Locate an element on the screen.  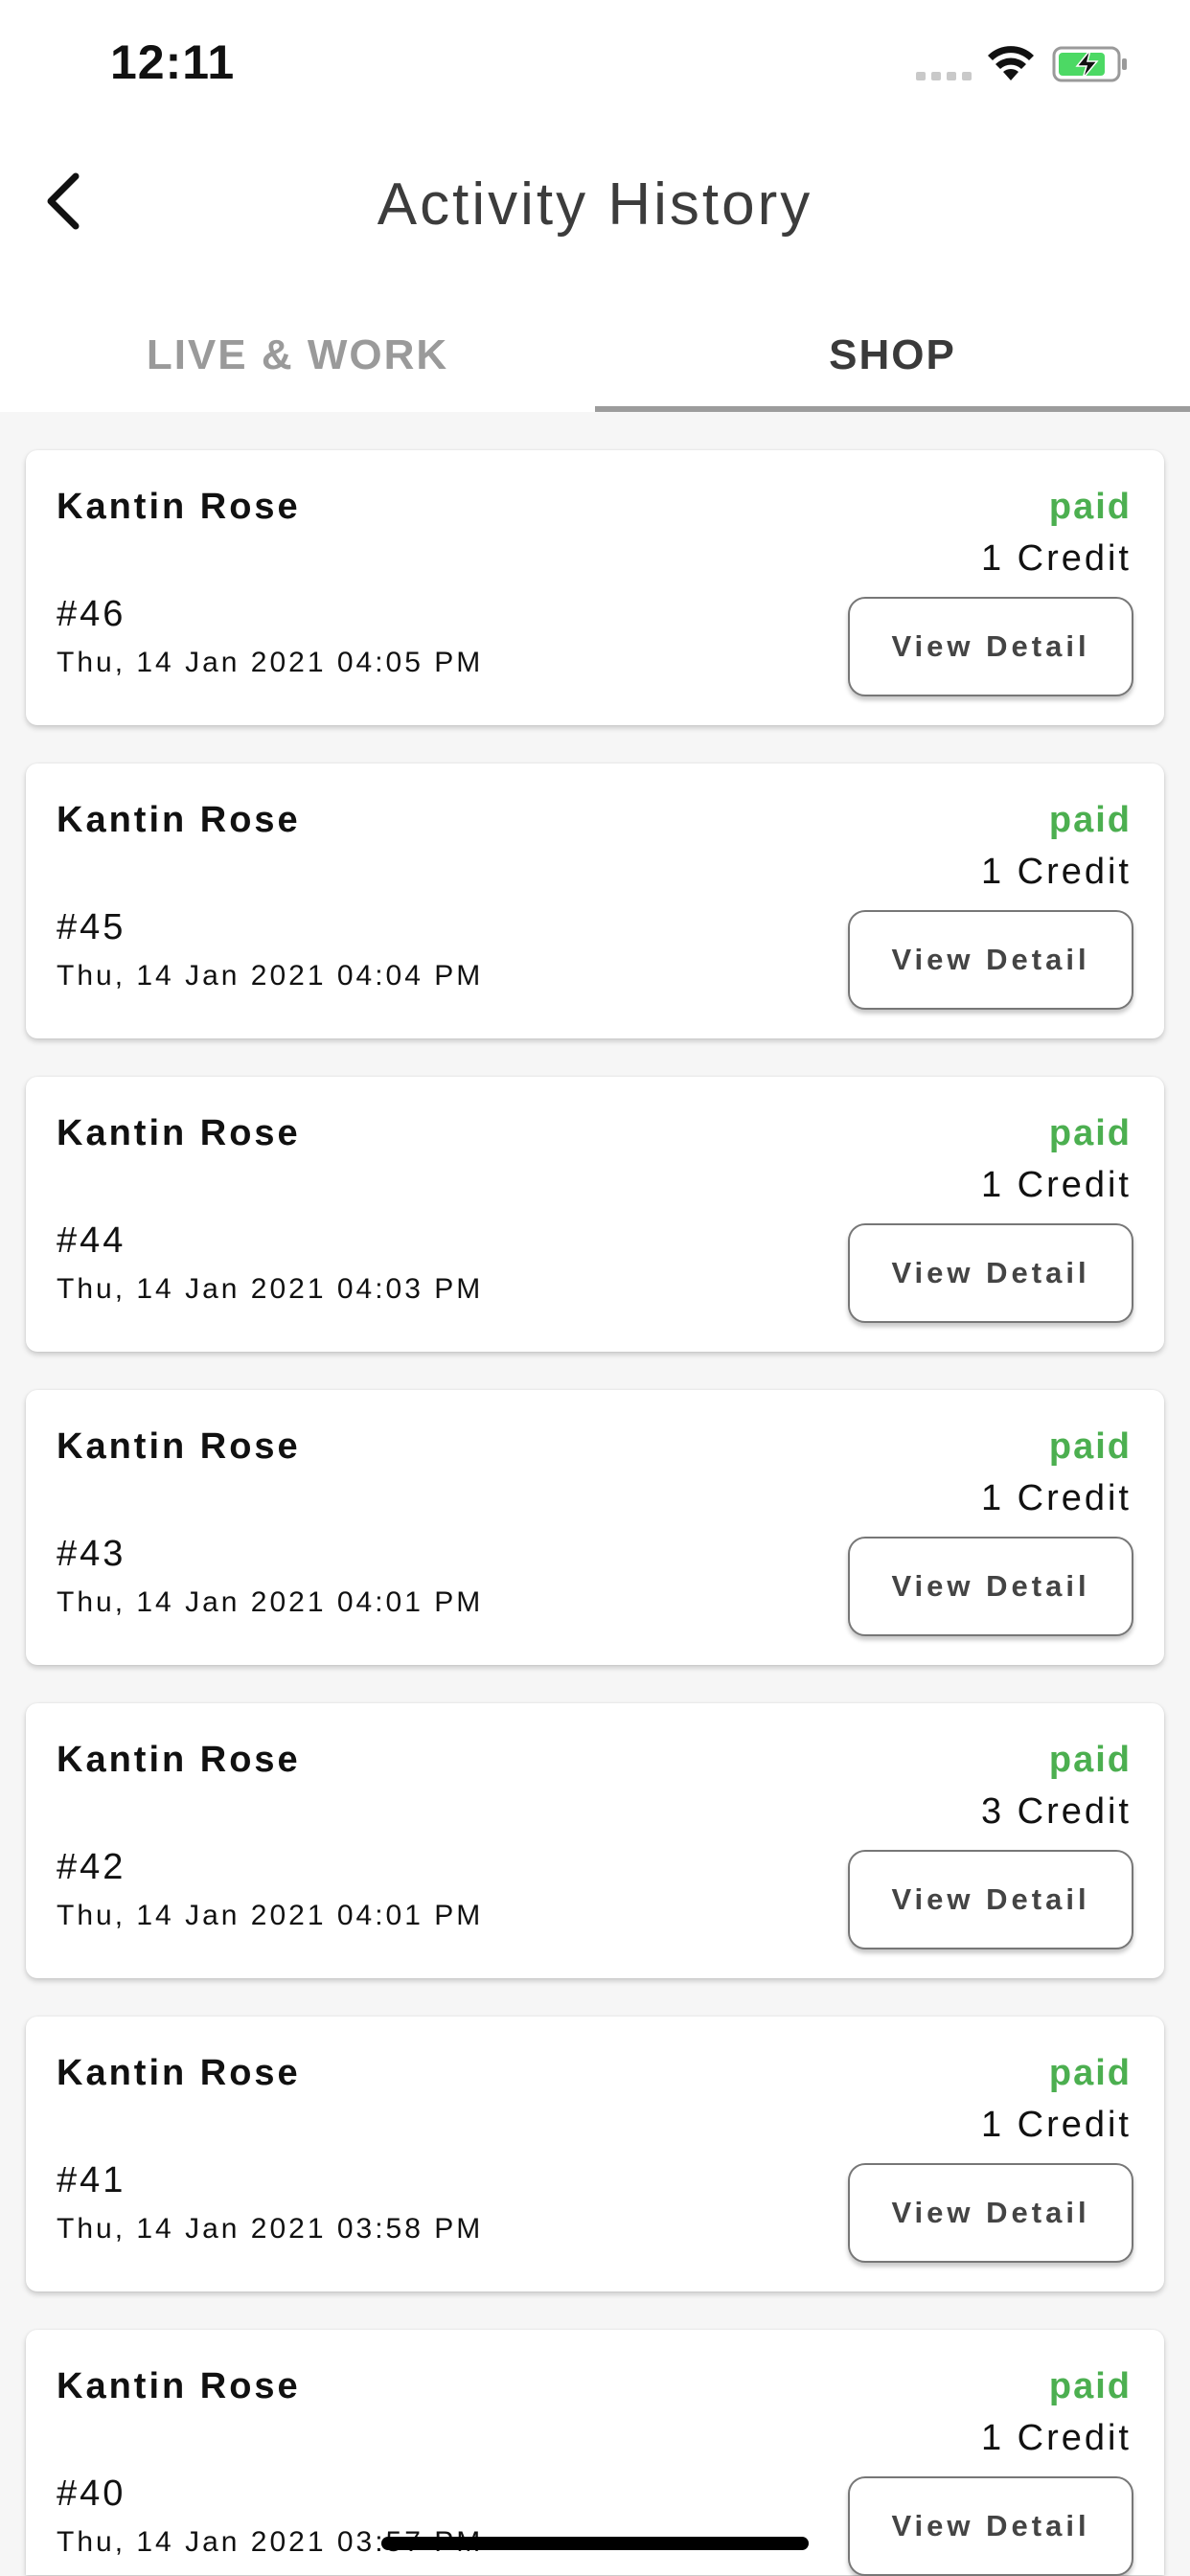
home-indicator is located at coordinates (595, 2543).